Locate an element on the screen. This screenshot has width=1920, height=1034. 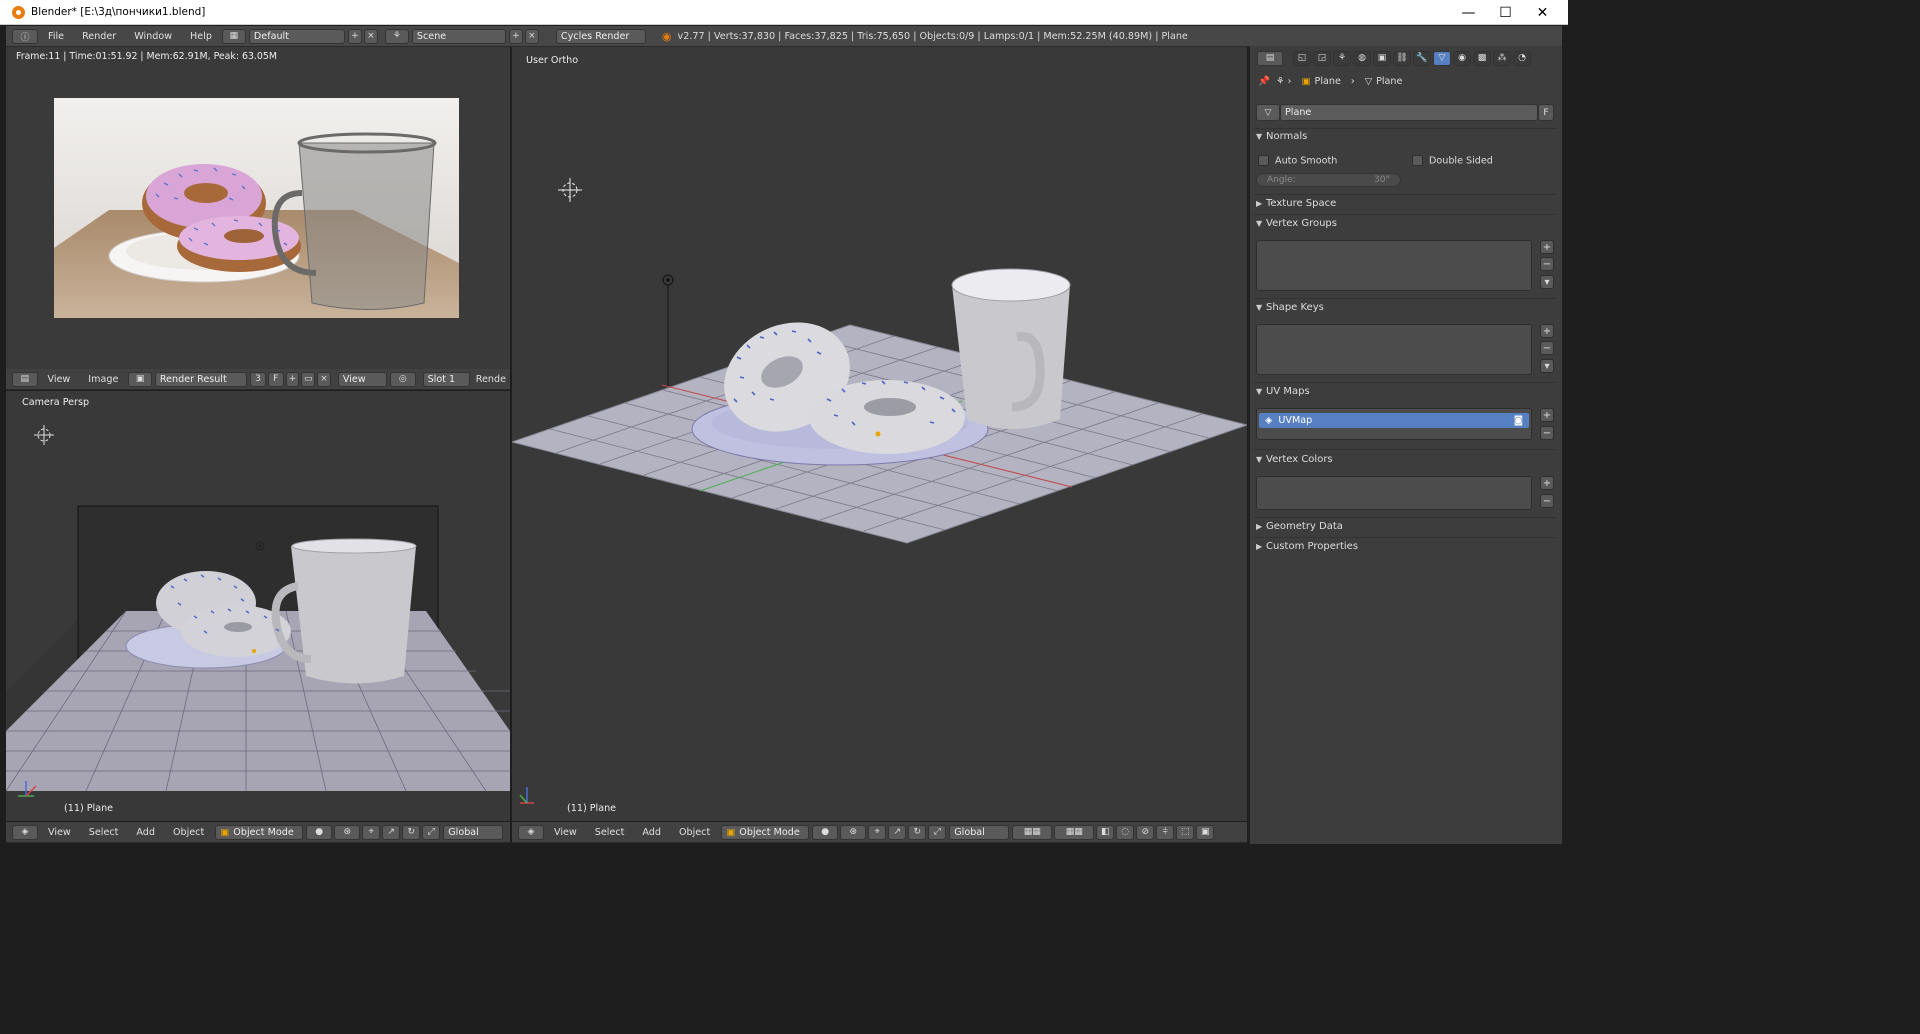
viewport-shading-icon: ● is located at coordinates (319, 832).